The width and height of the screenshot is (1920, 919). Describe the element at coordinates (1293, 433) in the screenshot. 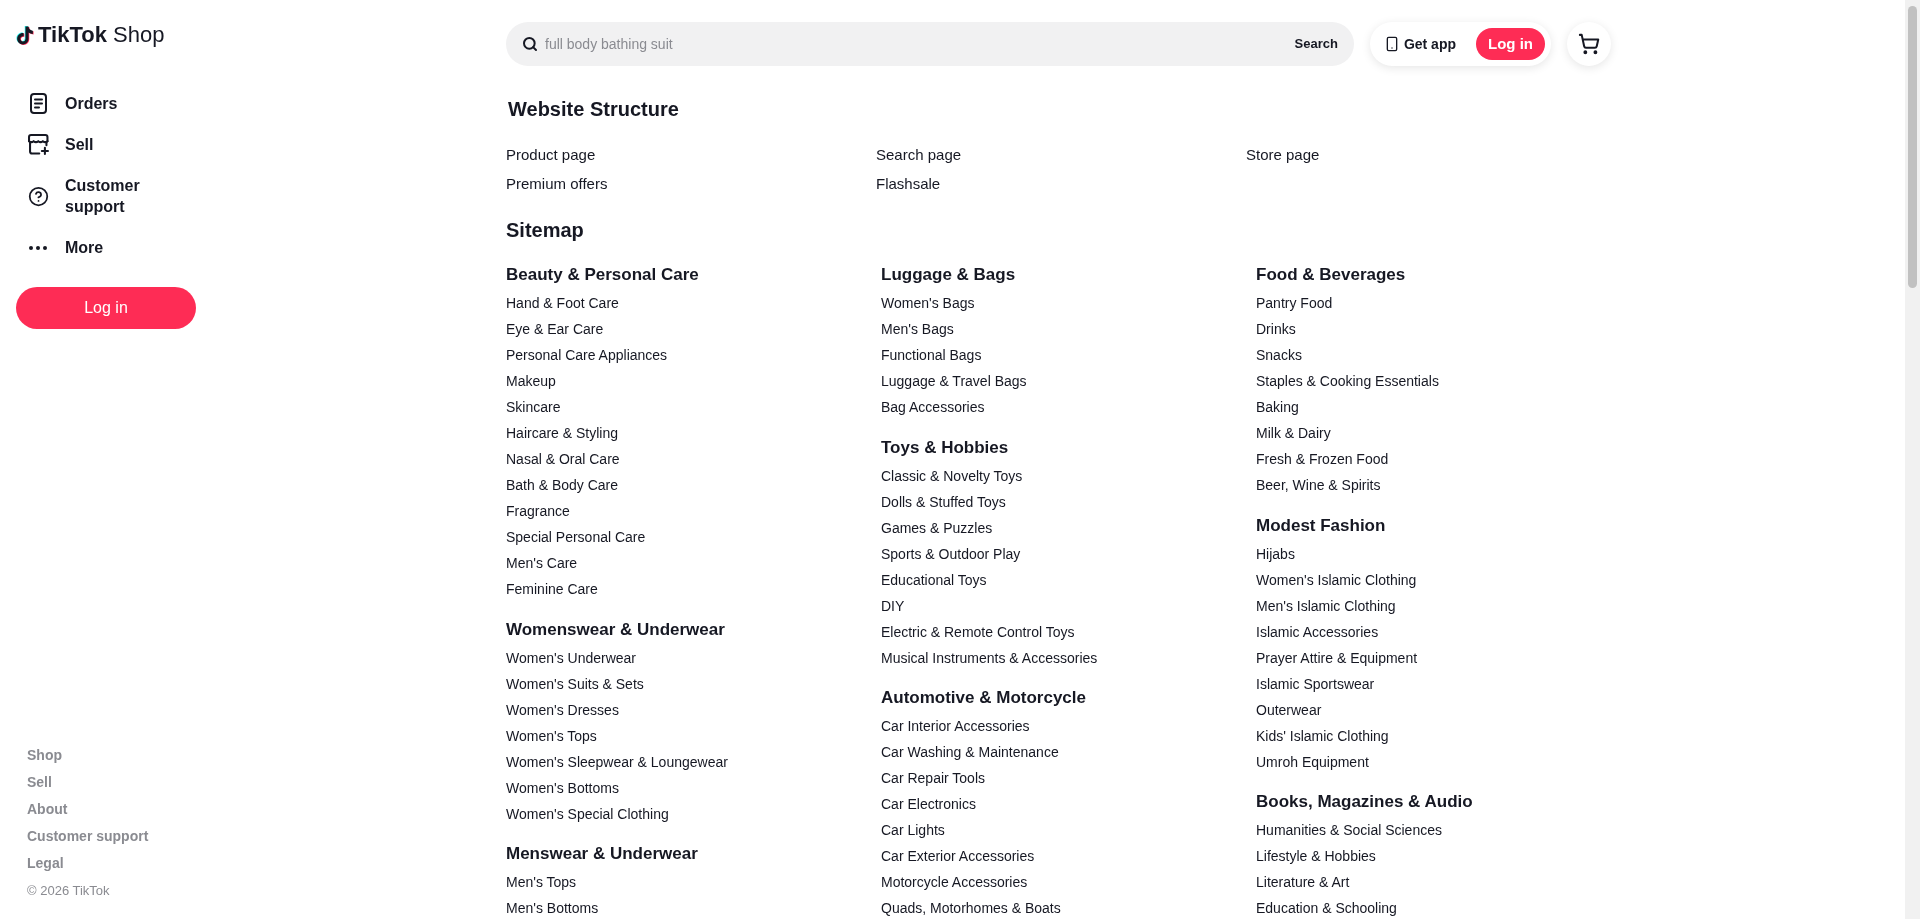

I see `subcategory-link: Milk & Dairy` at that location.